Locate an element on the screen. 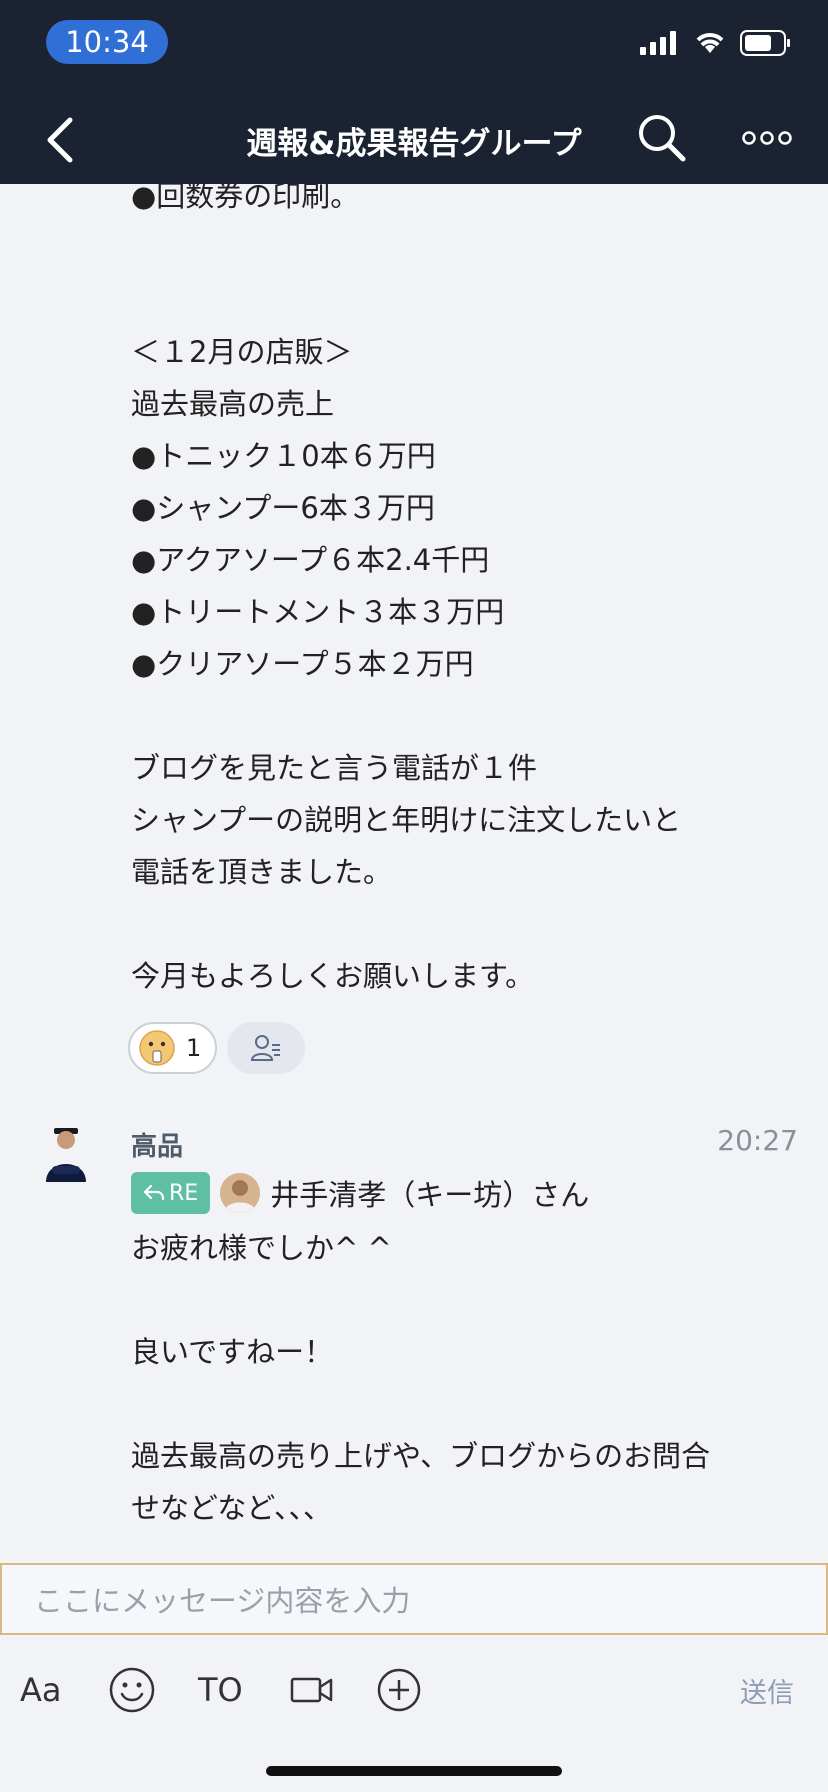  re-badge: RE is located at coordinates (171, 1193).